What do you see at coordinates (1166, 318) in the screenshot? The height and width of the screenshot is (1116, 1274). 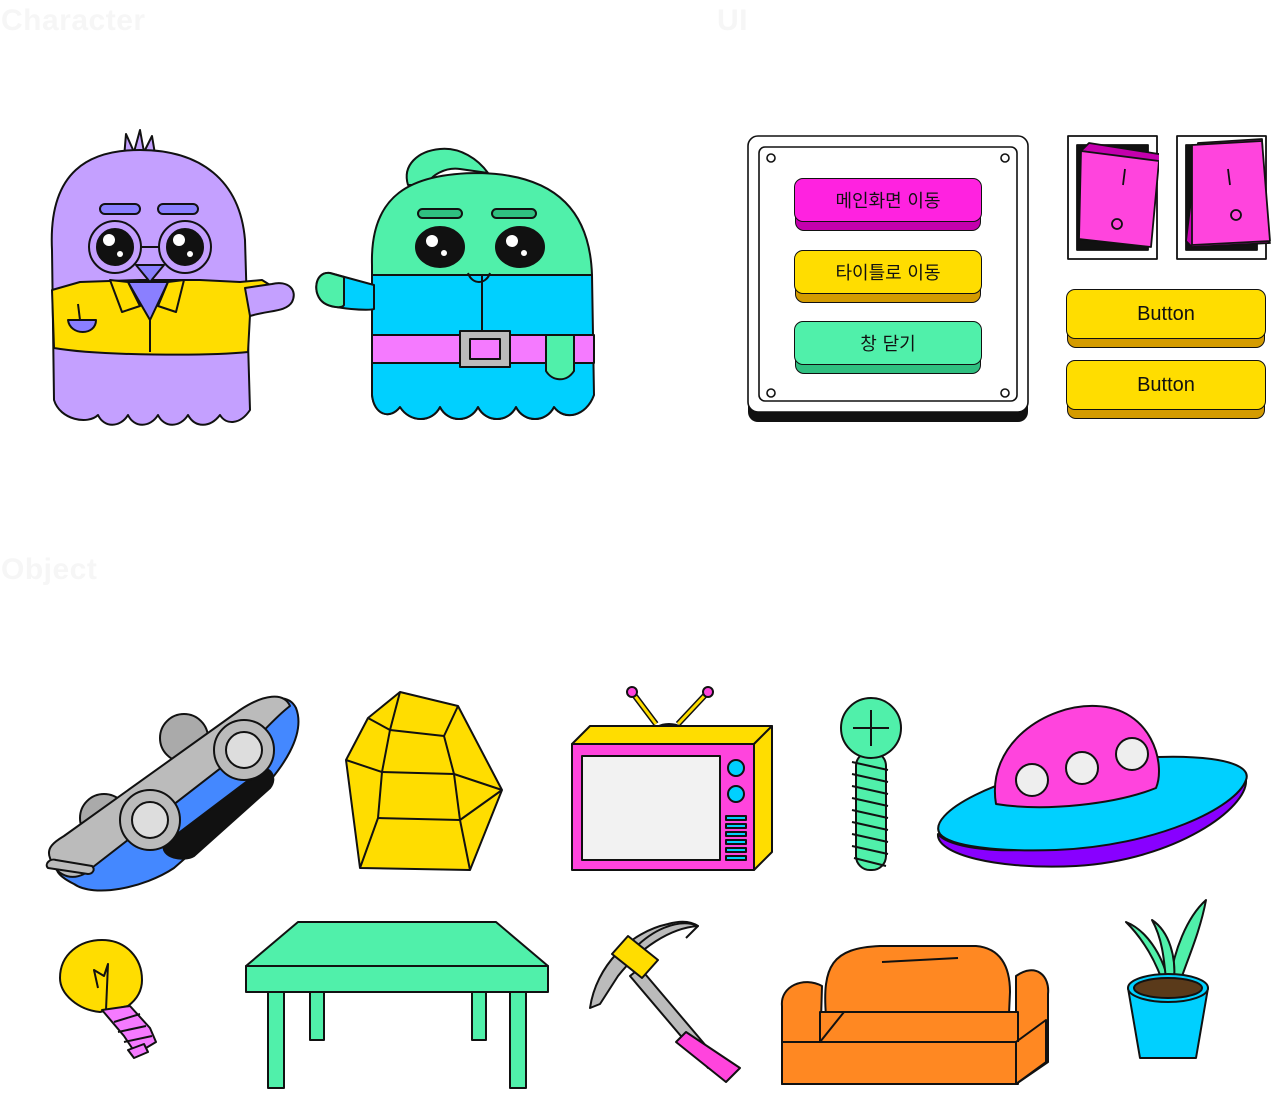 I see `button-1: Button` at bounding box center [1166, 318].